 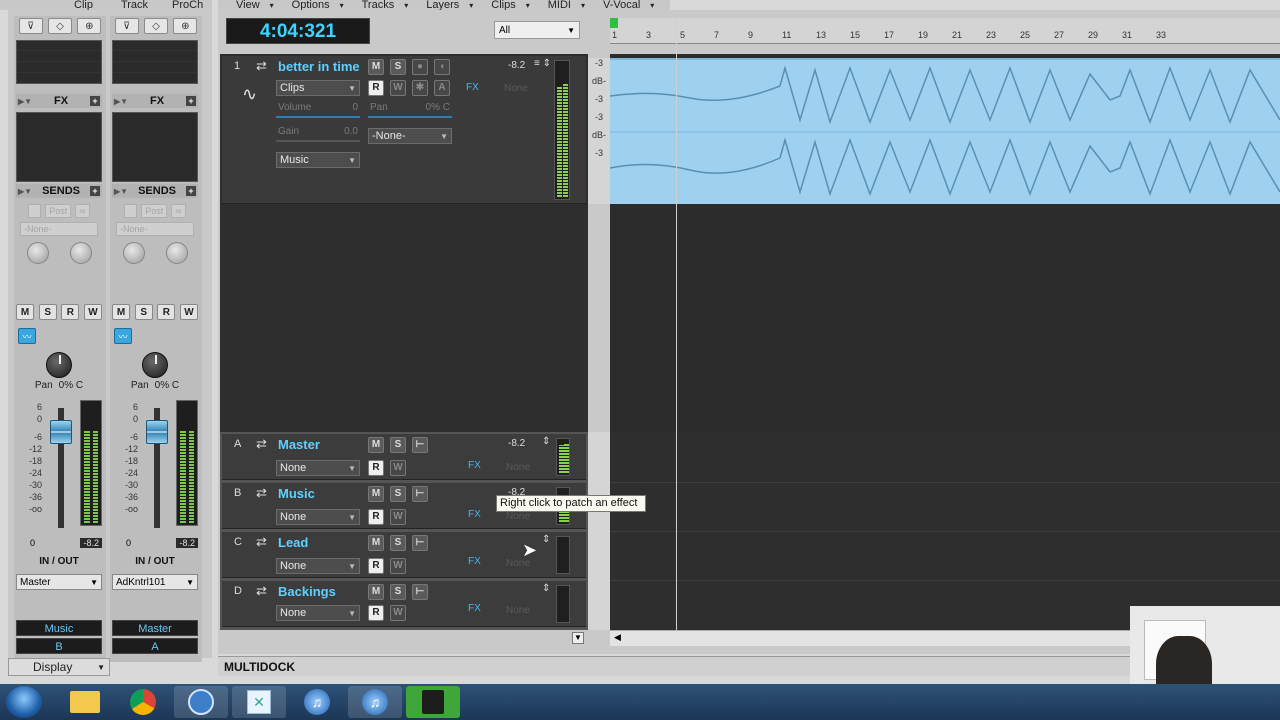 I want to click on pan-knob, so click(x=59, y=365).